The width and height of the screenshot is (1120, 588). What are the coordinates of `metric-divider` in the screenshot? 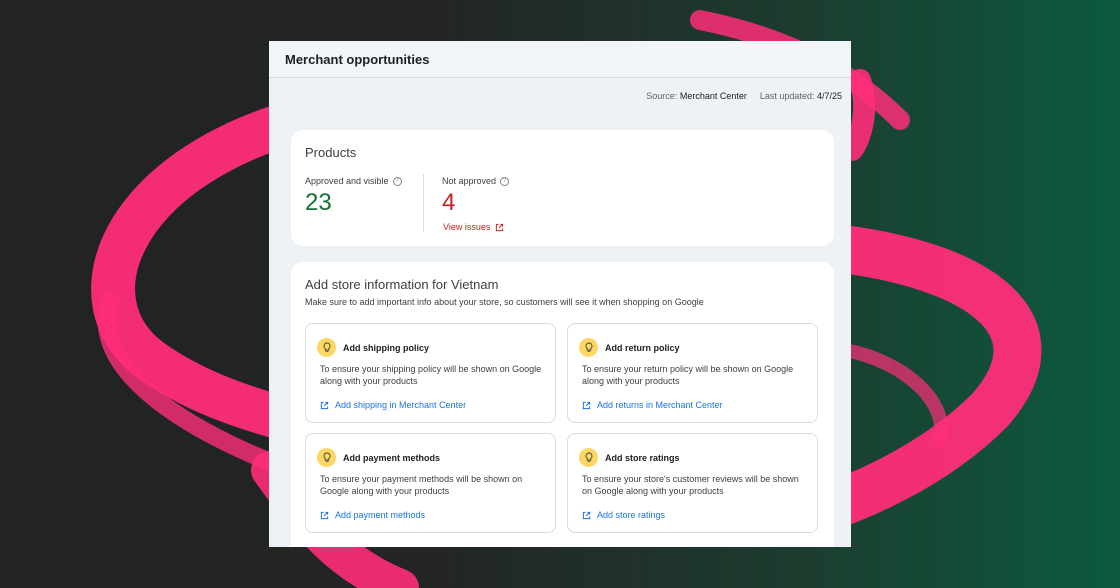 It's located at (423, 203).